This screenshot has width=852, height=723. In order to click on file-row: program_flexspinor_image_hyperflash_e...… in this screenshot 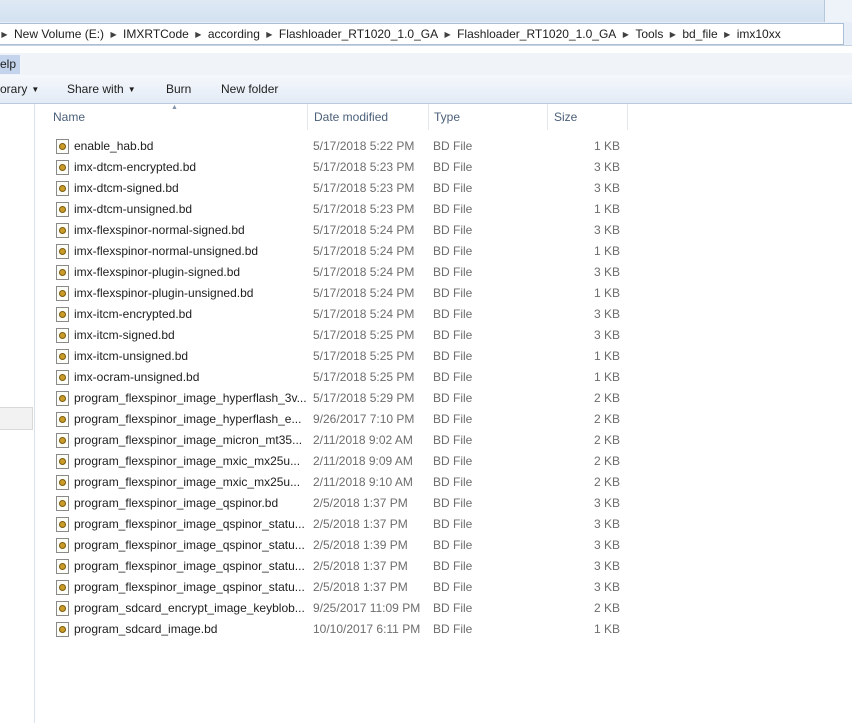, I will do `click(348, 419)`.